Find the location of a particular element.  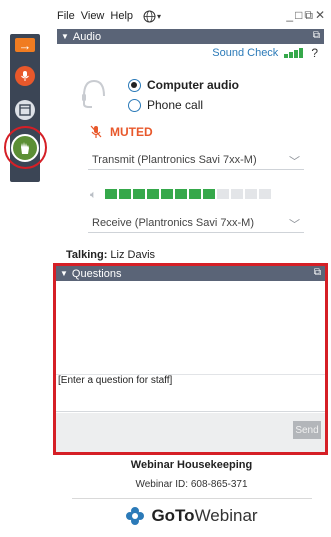

muted-label: MUTED is located at coordinates (131, 132).